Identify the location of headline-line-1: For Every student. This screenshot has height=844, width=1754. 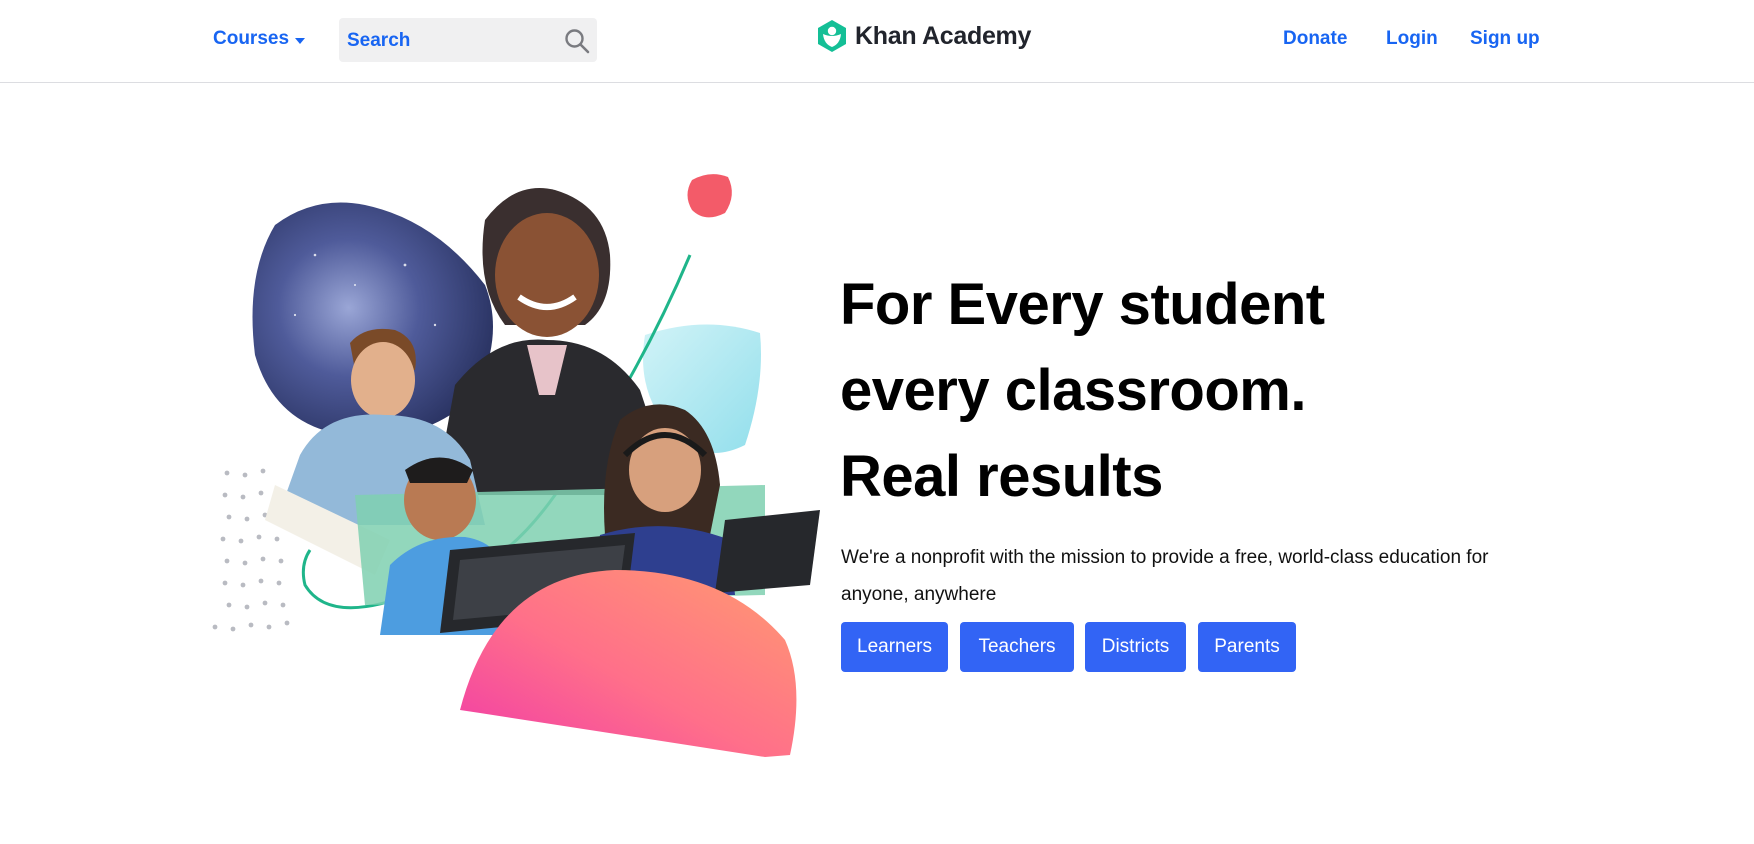
(1082, 304).